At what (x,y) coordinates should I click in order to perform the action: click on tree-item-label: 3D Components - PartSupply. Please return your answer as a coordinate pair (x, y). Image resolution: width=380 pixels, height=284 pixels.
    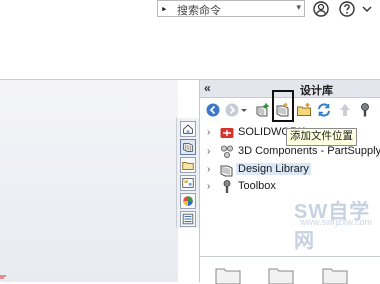
    Looking at the image, I should click on (309, 151).